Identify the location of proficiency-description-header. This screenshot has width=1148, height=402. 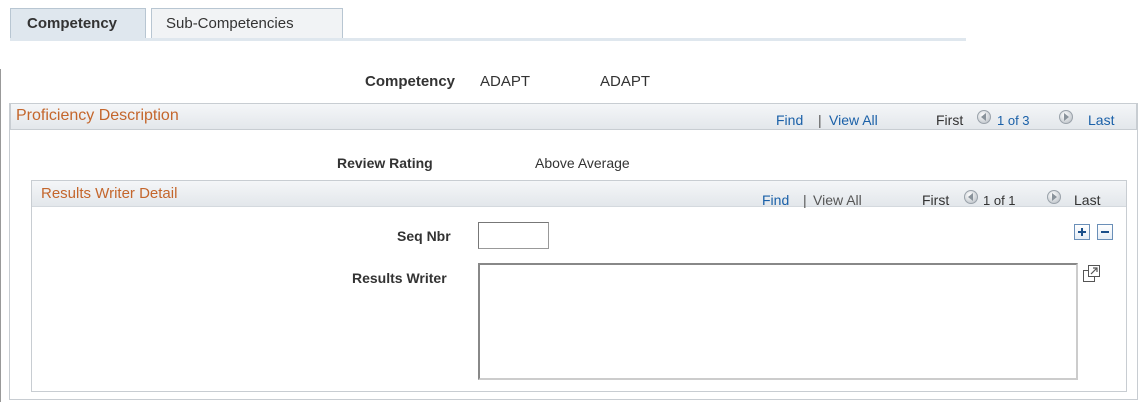
(573, 116).